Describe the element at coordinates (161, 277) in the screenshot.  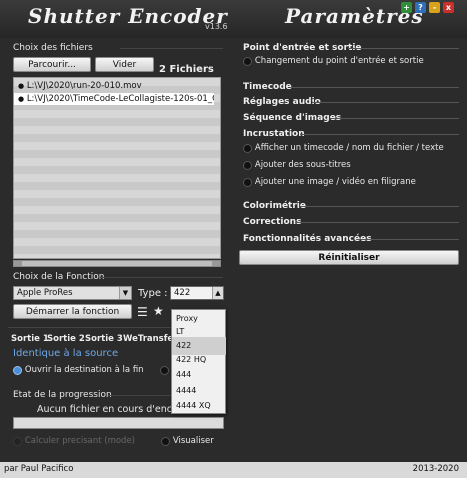
I see `function-section-divider` at that location.